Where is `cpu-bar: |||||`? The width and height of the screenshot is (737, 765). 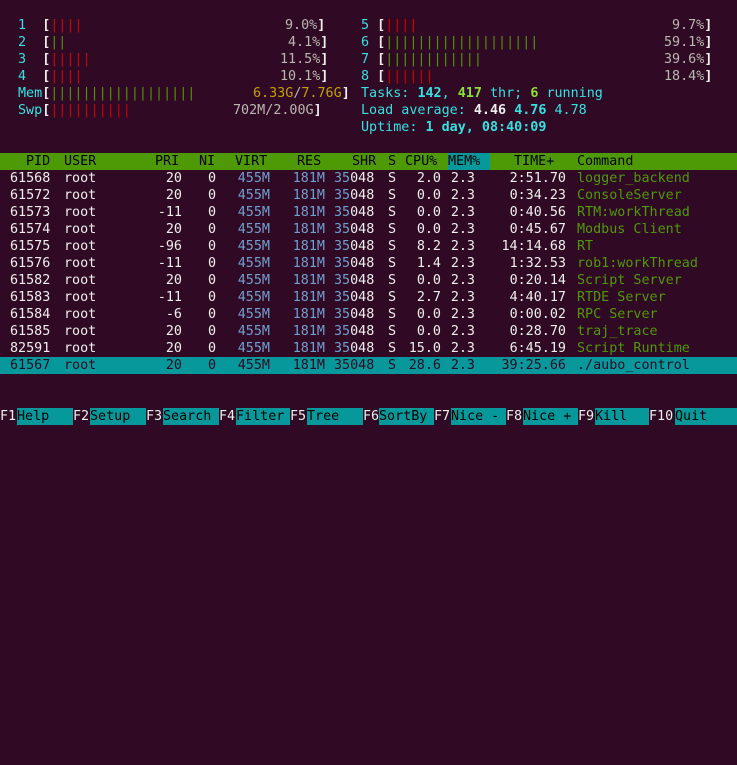
cpu-bar: ||||| is located at coordinates (70, 59).